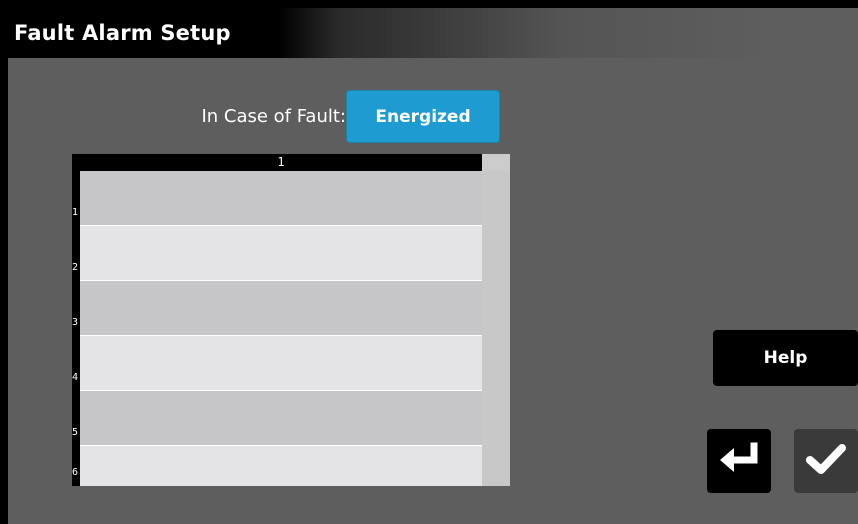 Image resolution: width=858 pixels, height=524 pixels. Describe the element at coordinates (273, 116) in the screenshot. I see `fault-label: In Case of Fault:` at that location.